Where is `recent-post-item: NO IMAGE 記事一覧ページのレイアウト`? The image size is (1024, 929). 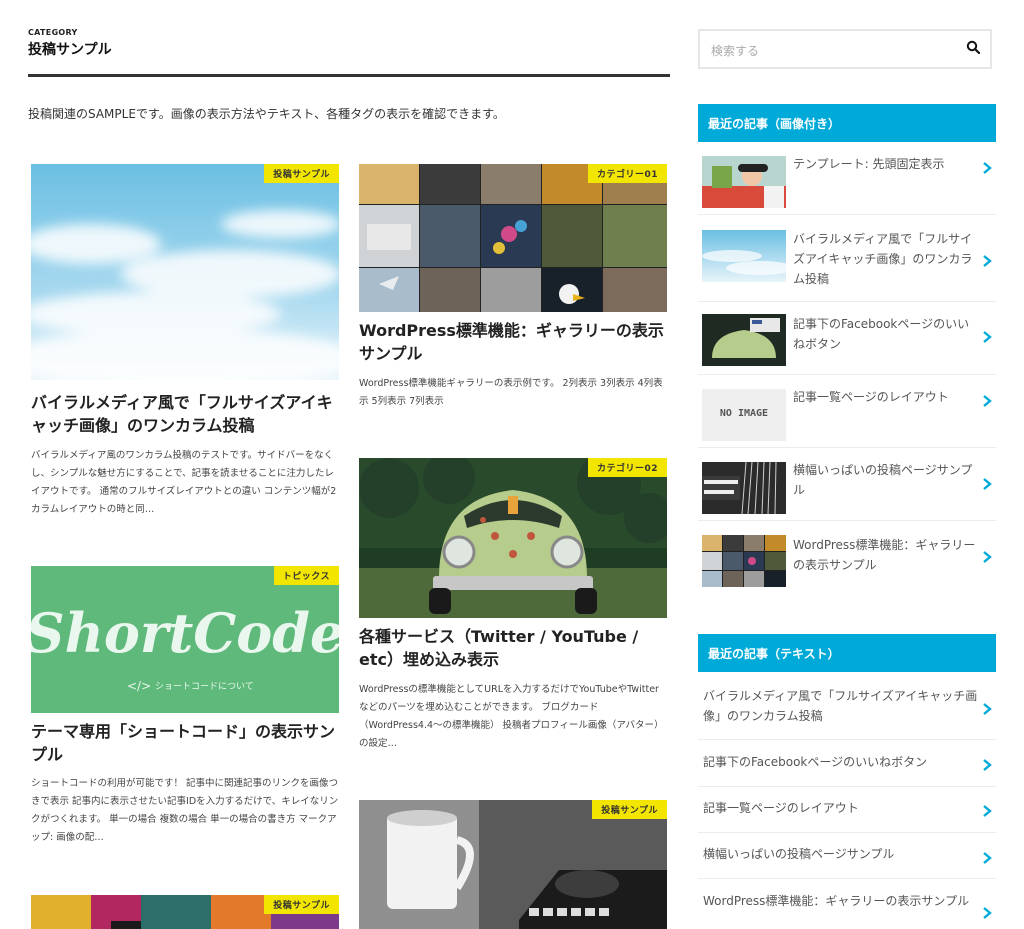
recent-post-item: NO IMAGE 記事一覧ページのレイアウト is located at coordinates (847, 411).